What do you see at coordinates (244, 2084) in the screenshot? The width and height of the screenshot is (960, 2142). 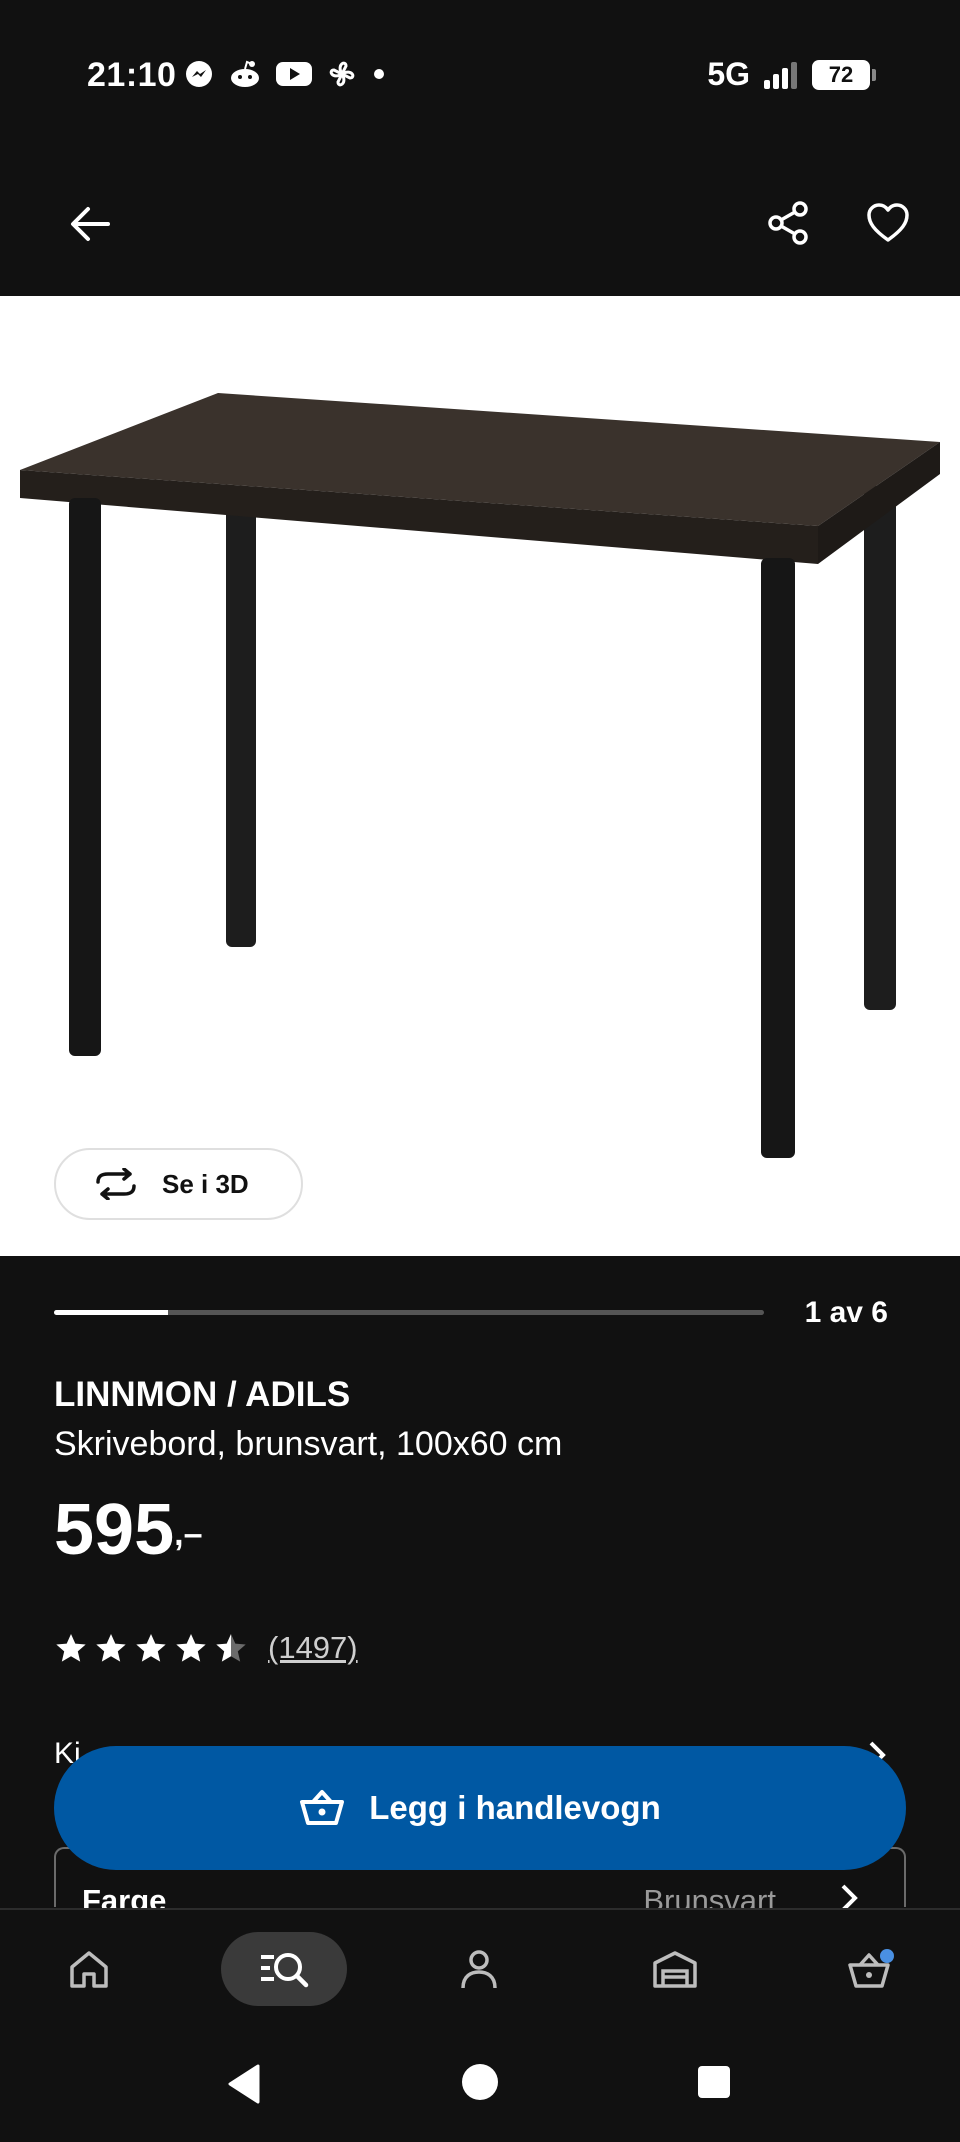 I see `system-back-icon` at bounding box center [244, 2084].